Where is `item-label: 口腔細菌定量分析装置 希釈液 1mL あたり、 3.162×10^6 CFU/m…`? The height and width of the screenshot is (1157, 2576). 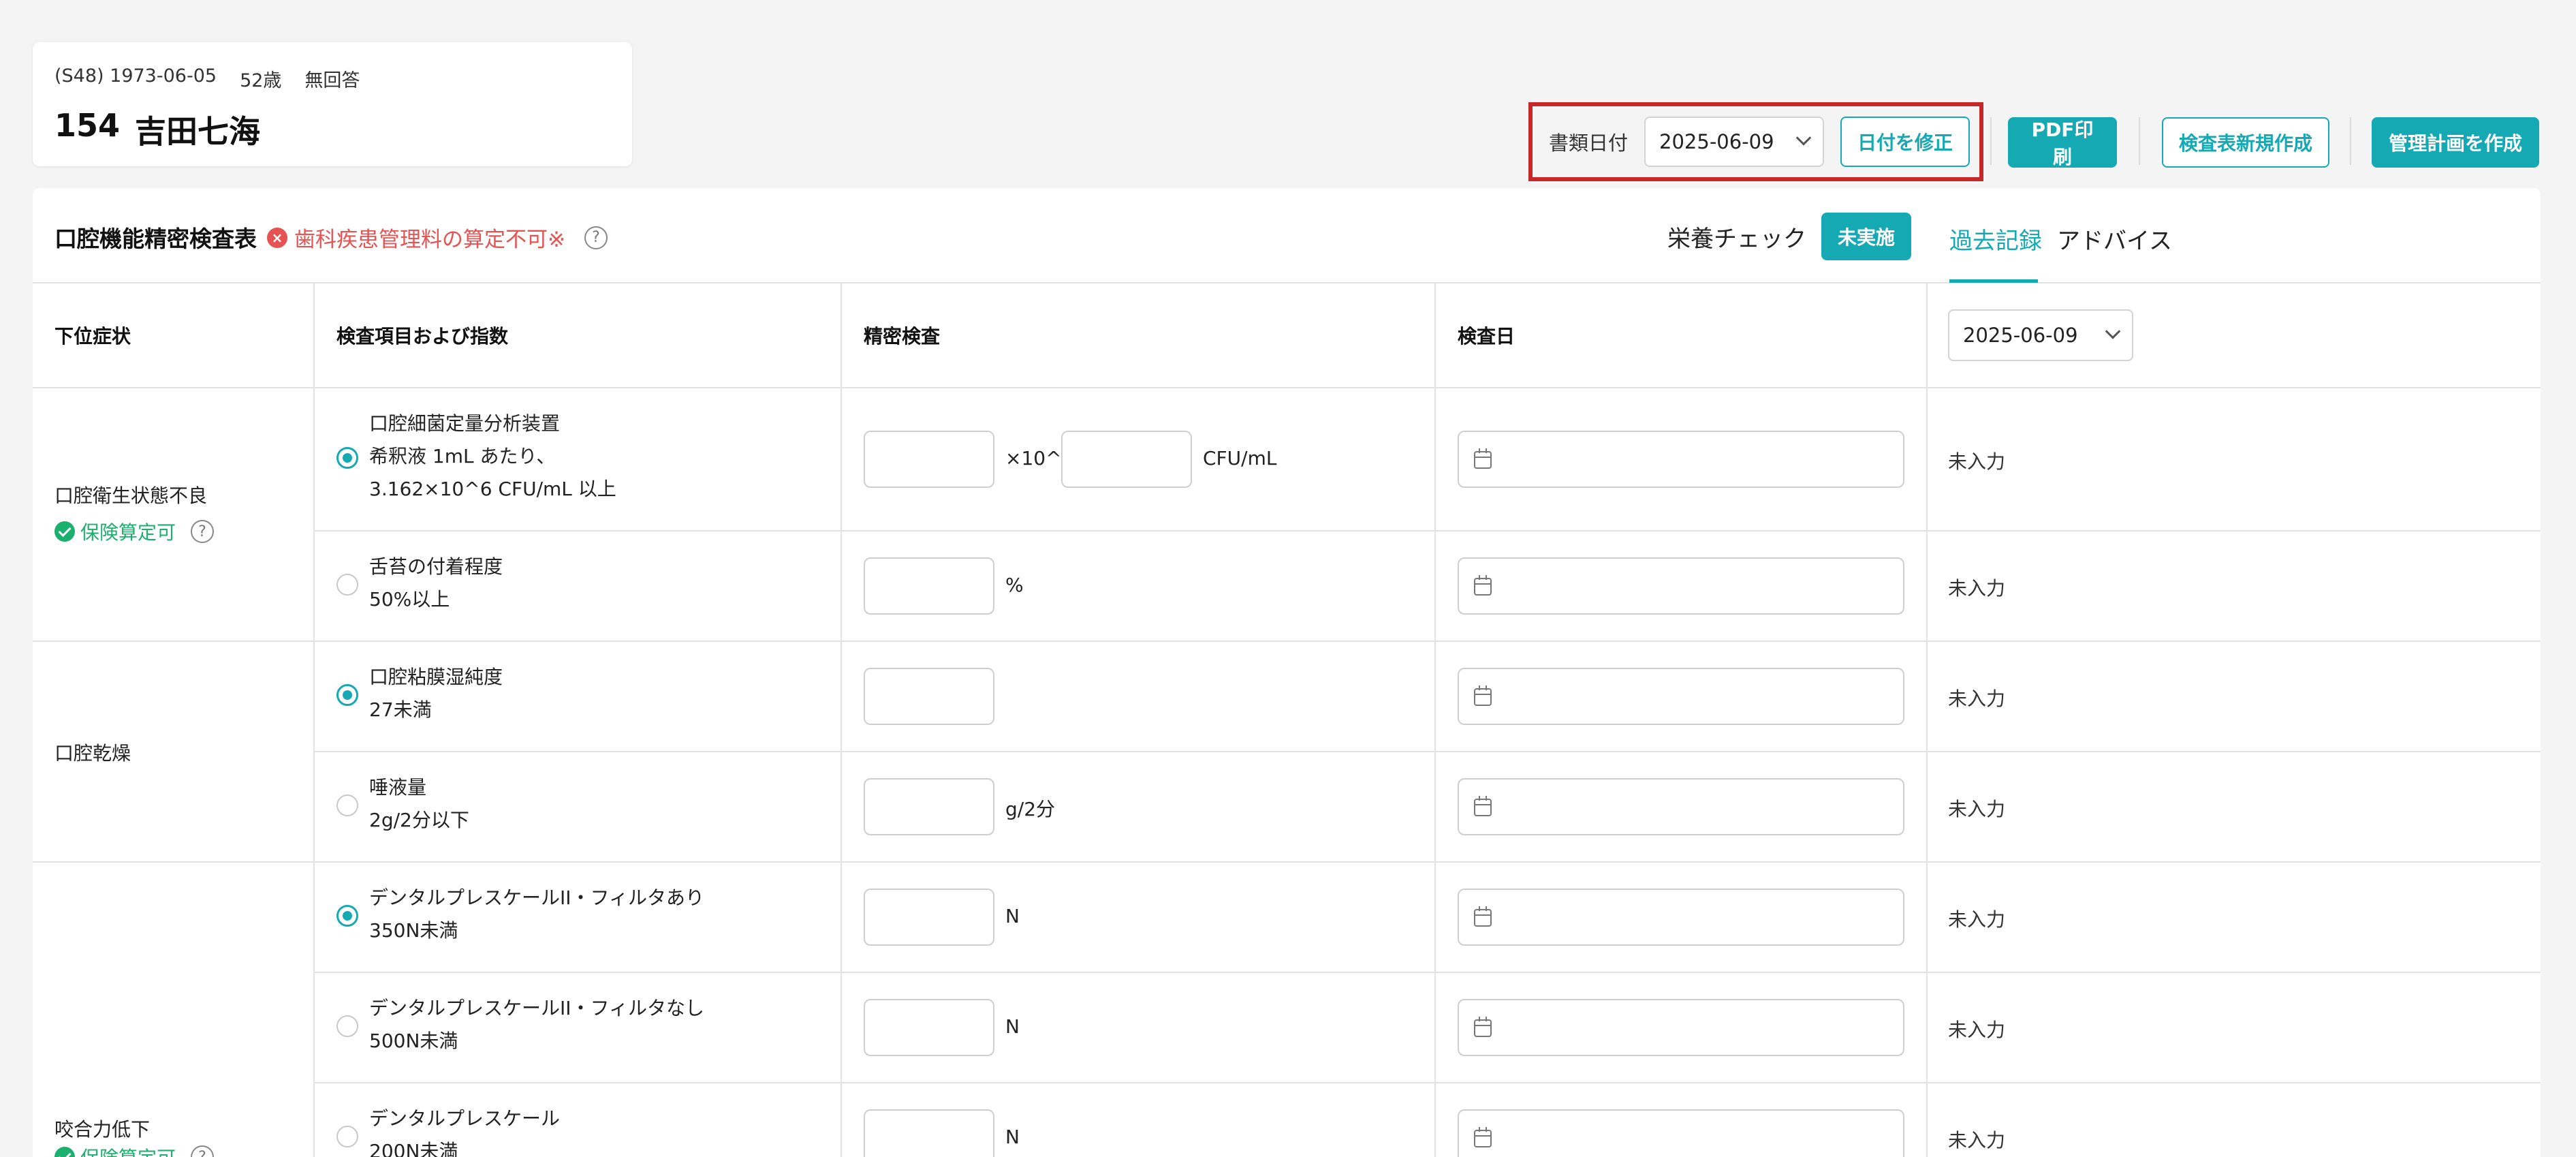 item-label: 口腔細菌定量分析装置 希釈液 1mL あたり、 3.162×10^6 CFU/m… is located at coordinates (492, 456).